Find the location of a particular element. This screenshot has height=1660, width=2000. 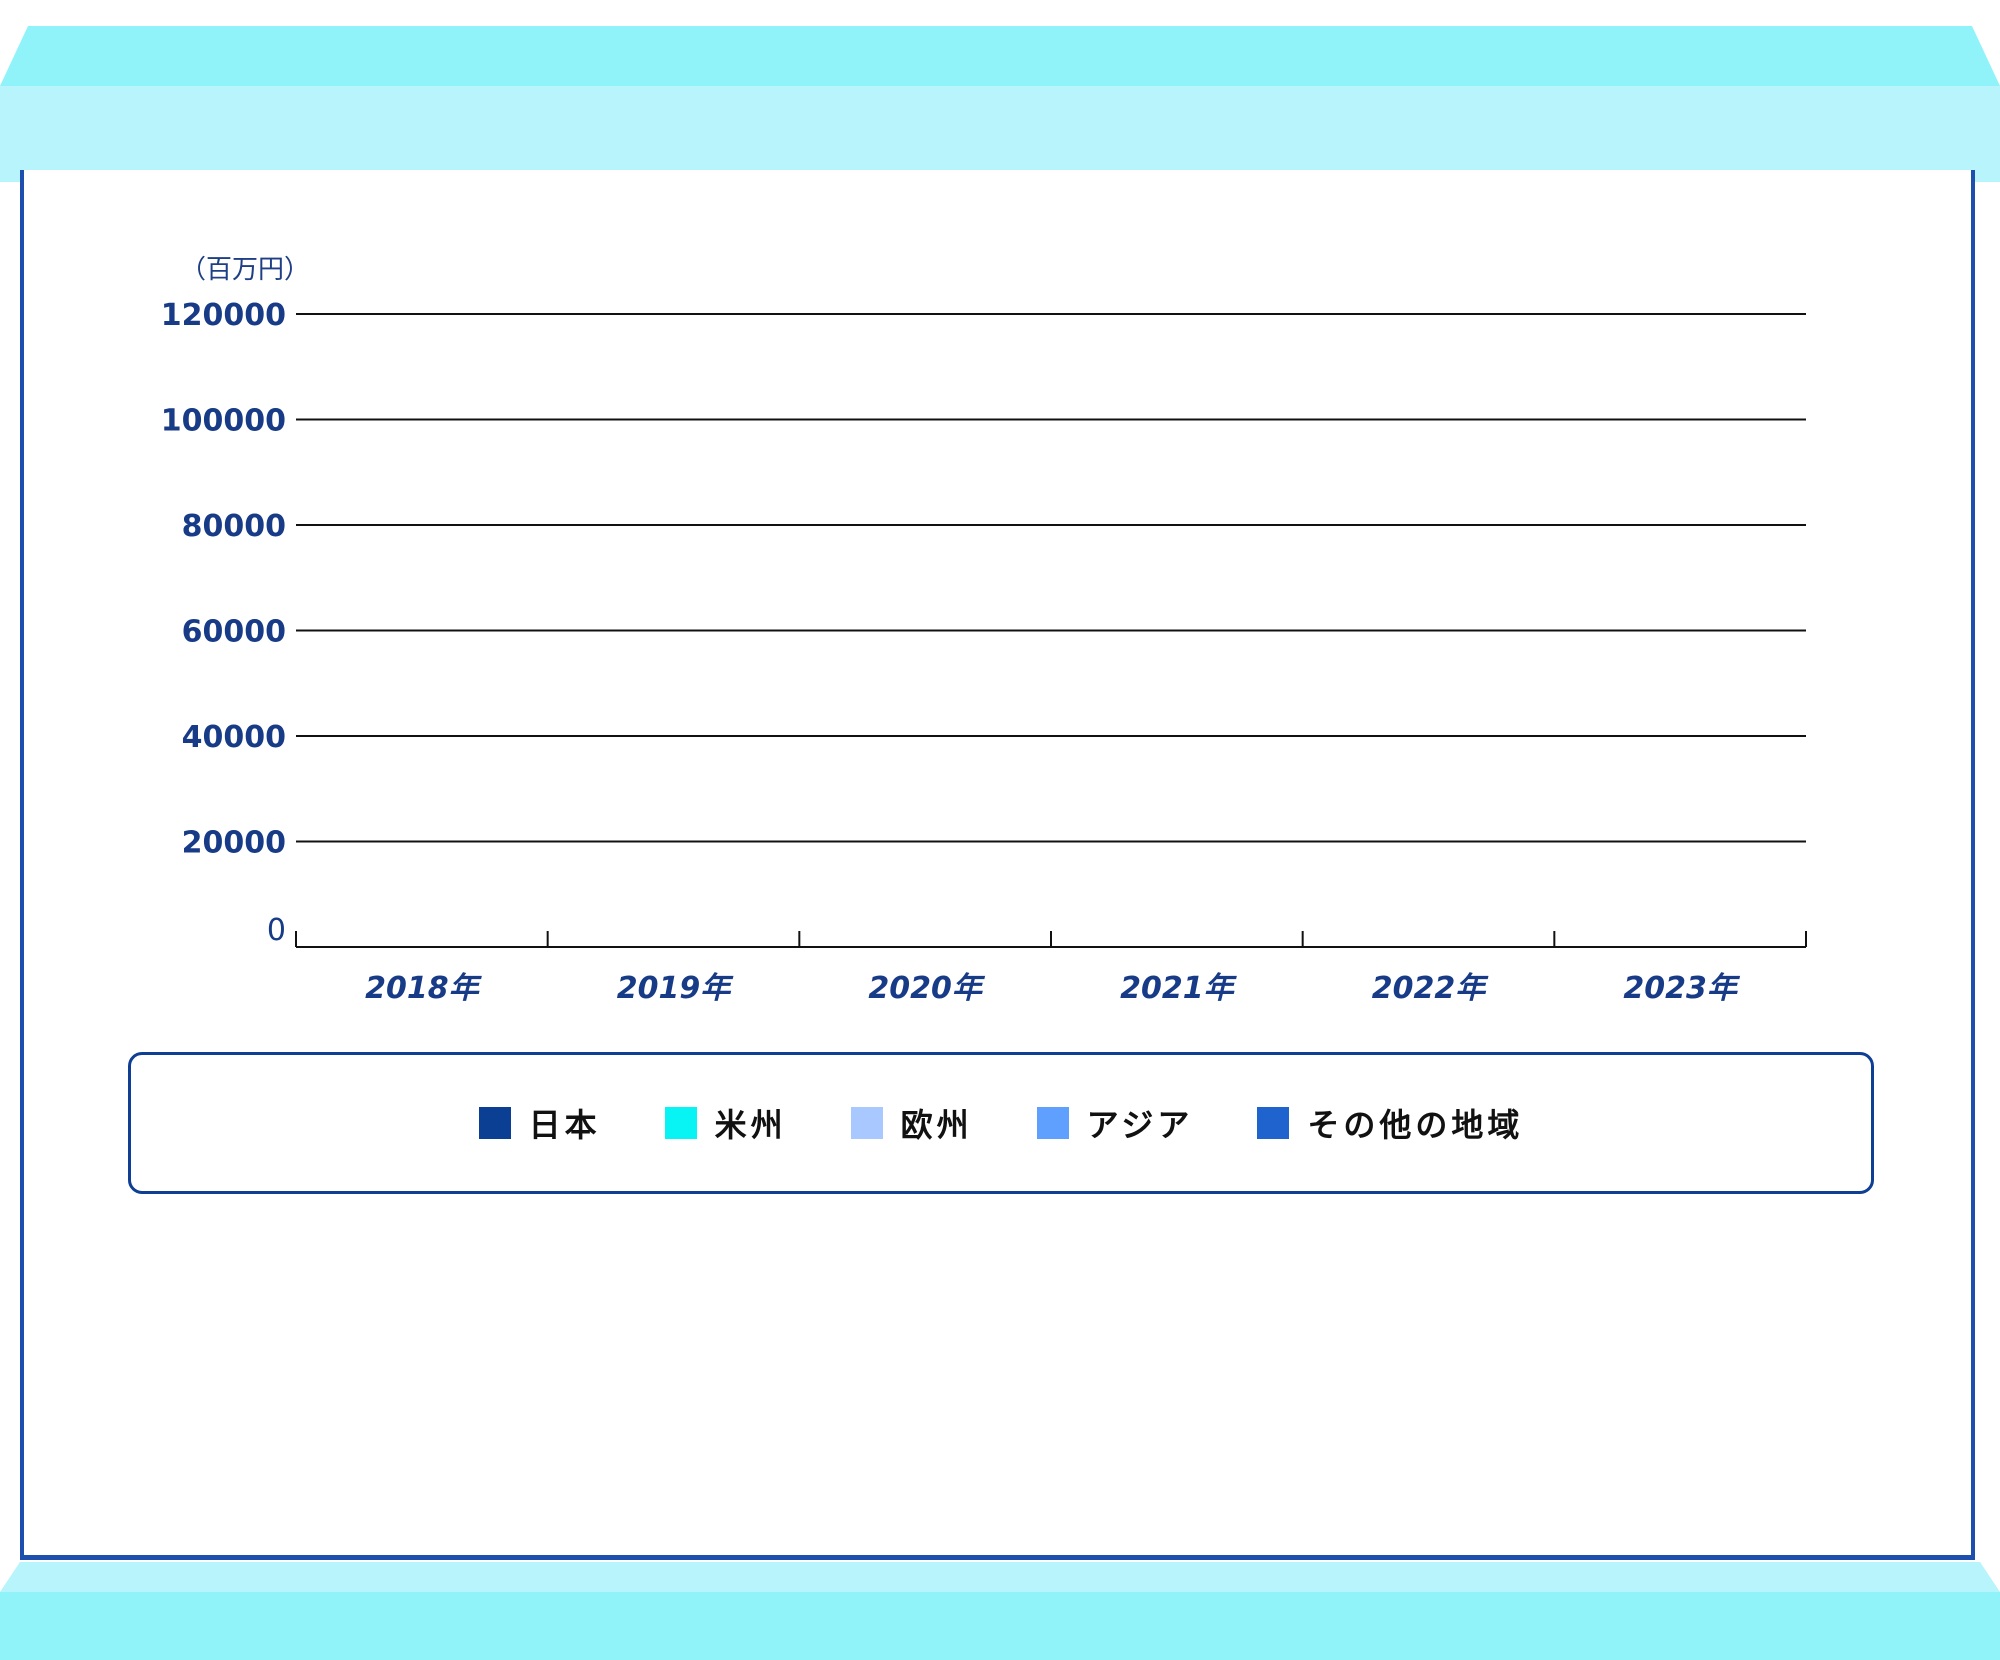

legend-item-2: 欧州 is located at coordinates (911, 1123).